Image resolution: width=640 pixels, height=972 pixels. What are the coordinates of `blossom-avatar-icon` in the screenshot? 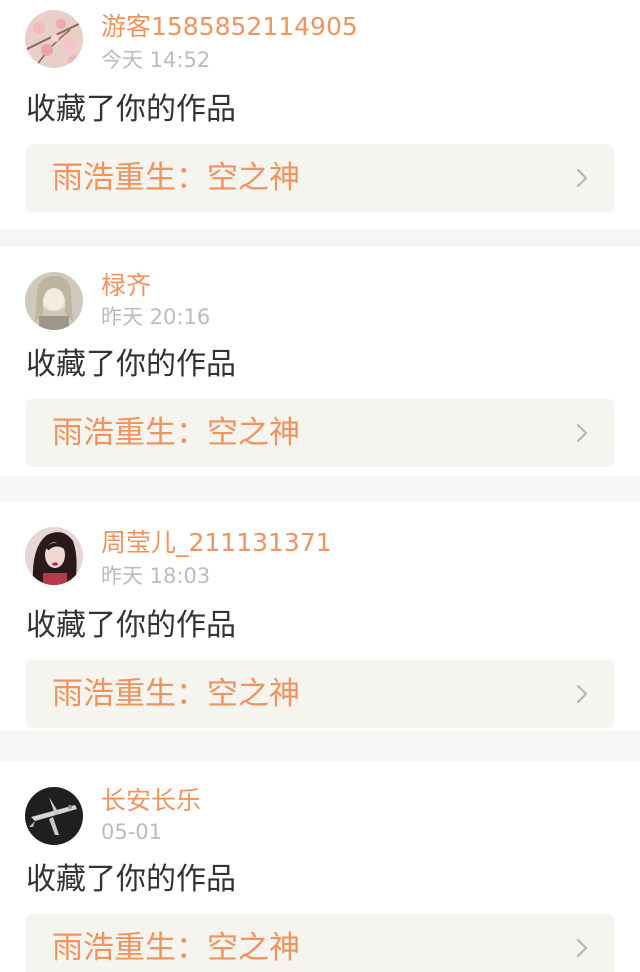 It's located at (54, 39).